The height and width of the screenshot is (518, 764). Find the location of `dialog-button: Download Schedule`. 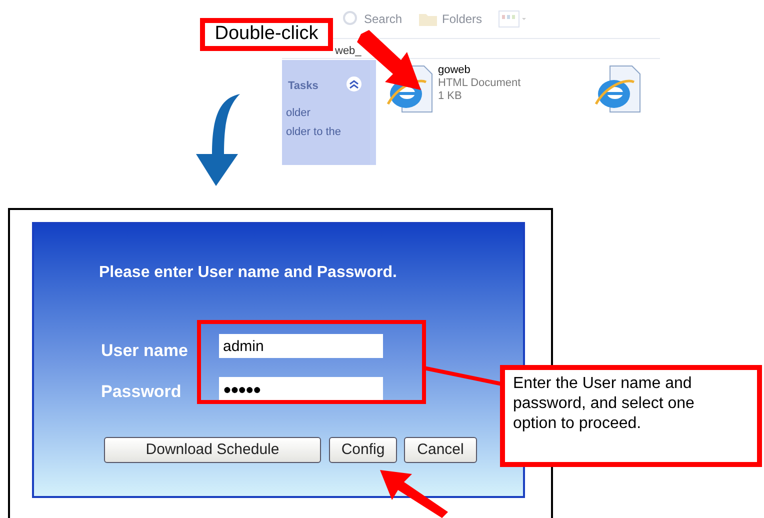

dialog-button: Download Schedule is located at coordinates (212, 450).